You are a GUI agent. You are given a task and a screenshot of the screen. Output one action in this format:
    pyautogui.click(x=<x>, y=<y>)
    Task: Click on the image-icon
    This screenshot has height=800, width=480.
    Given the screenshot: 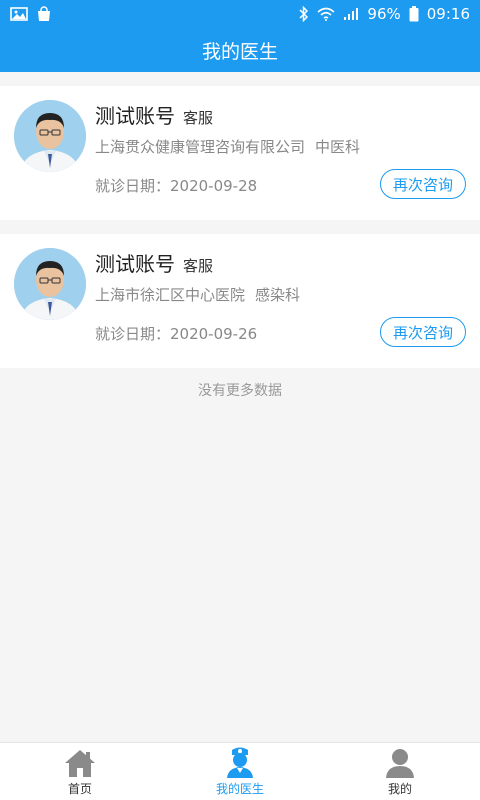 What is the action you would take?
    pyautogui.click(x=19, y=14)
    